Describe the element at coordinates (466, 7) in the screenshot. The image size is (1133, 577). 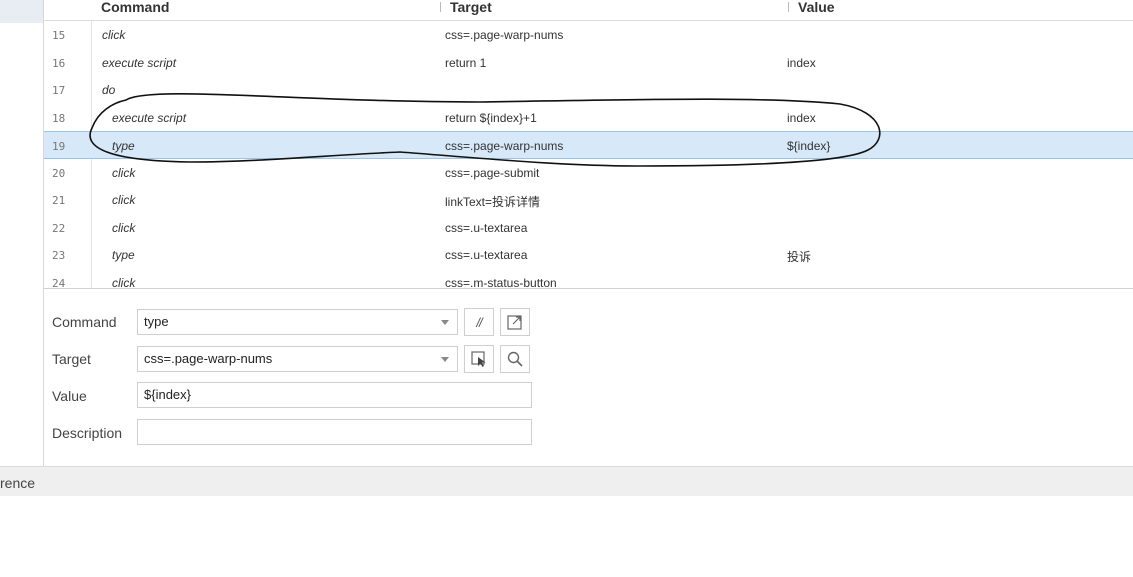
I see `column-header-target: Target` at that location.